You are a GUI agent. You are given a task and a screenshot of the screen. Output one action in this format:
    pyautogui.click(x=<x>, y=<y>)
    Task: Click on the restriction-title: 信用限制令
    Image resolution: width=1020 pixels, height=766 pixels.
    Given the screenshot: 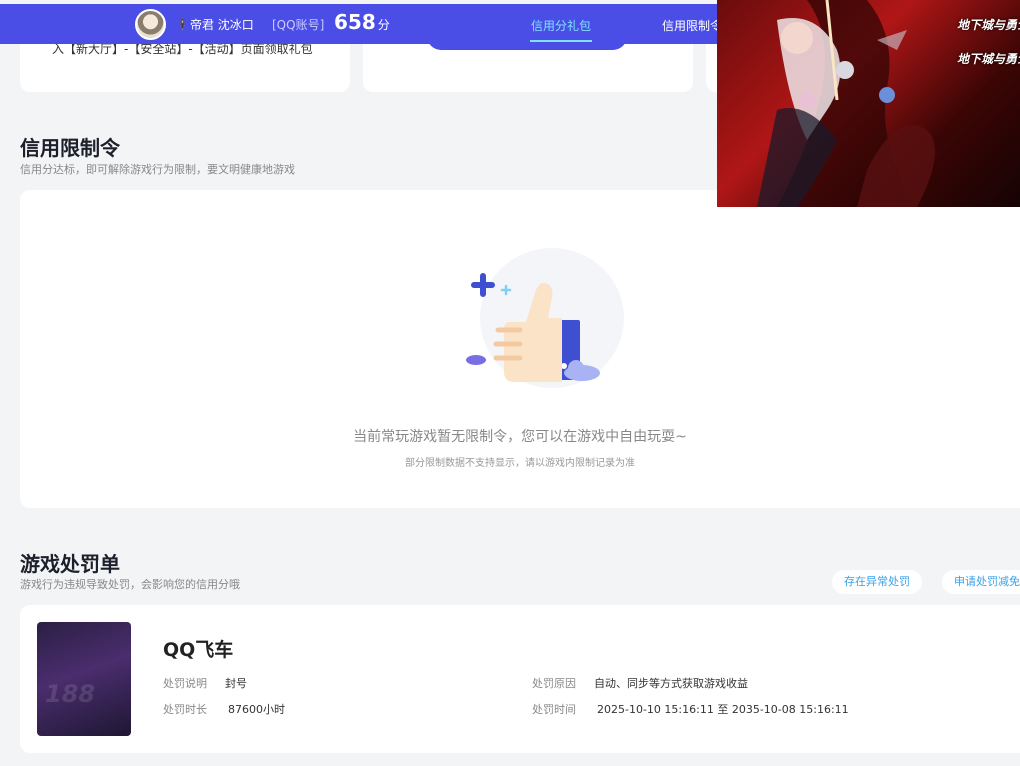 What is the action you would take?
    pyautogui.click(x=70, y=148)
    